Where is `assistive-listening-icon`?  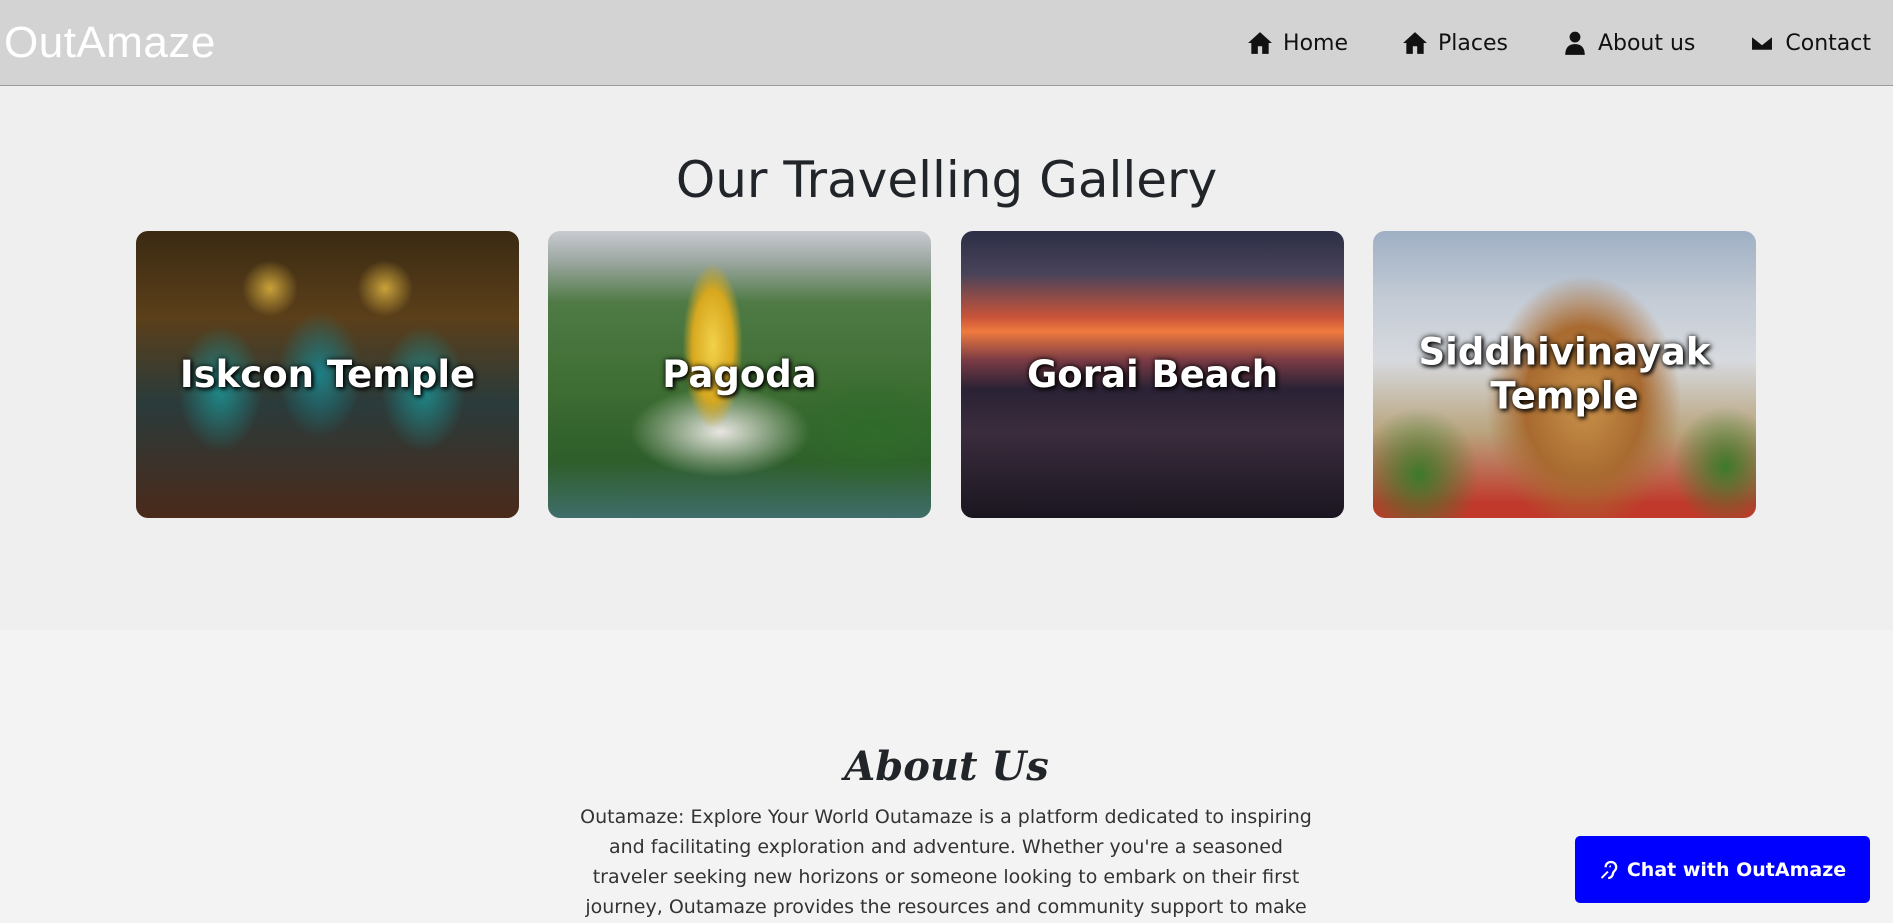 assistive-listening-icon is located at coordinates (1610, 870).